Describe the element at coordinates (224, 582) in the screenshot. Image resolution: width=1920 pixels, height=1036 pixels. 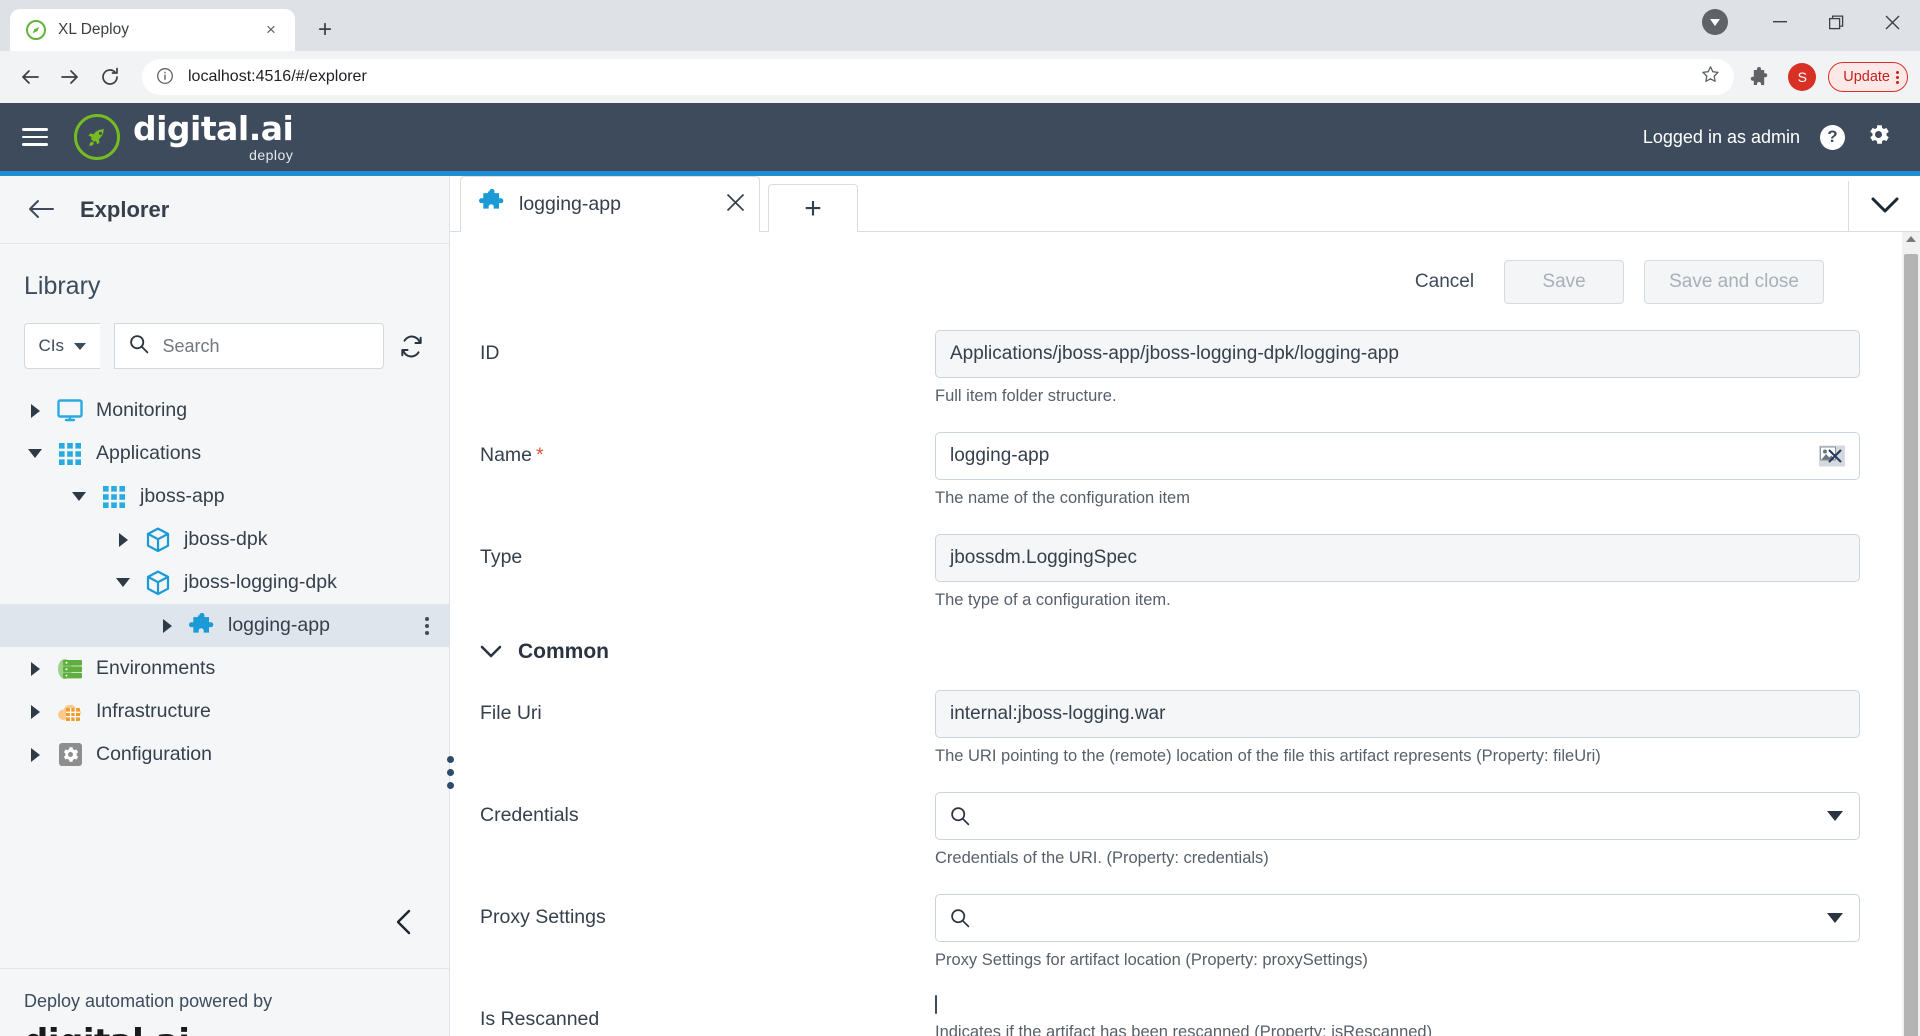
I see `tree-item-jboss-logging-dpk: jboss-logging-dpk` at that location.